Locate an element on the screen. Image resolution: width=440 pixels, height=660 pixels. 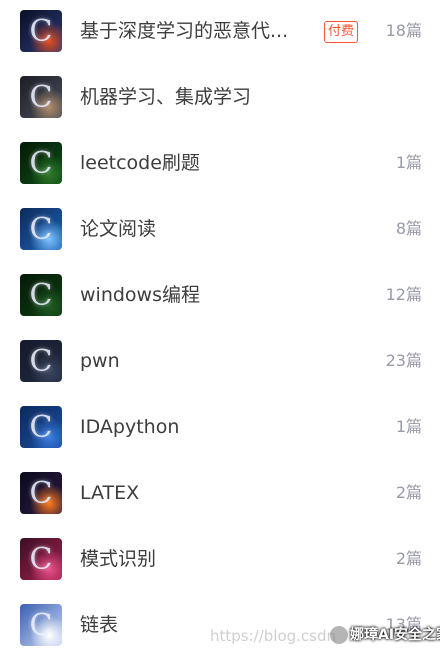
watermark-brand: 娜璋AI安全之家 is located at coordinates (395, 635).